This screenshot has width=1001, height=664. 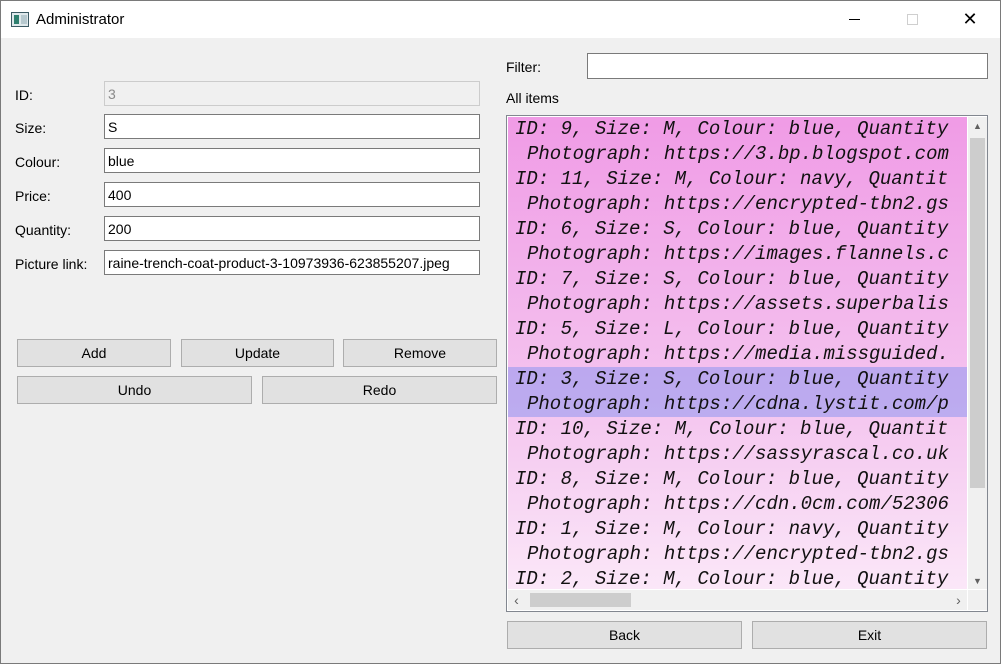 I want to click on filter-label: Filter:, so click(x=523, y=67).